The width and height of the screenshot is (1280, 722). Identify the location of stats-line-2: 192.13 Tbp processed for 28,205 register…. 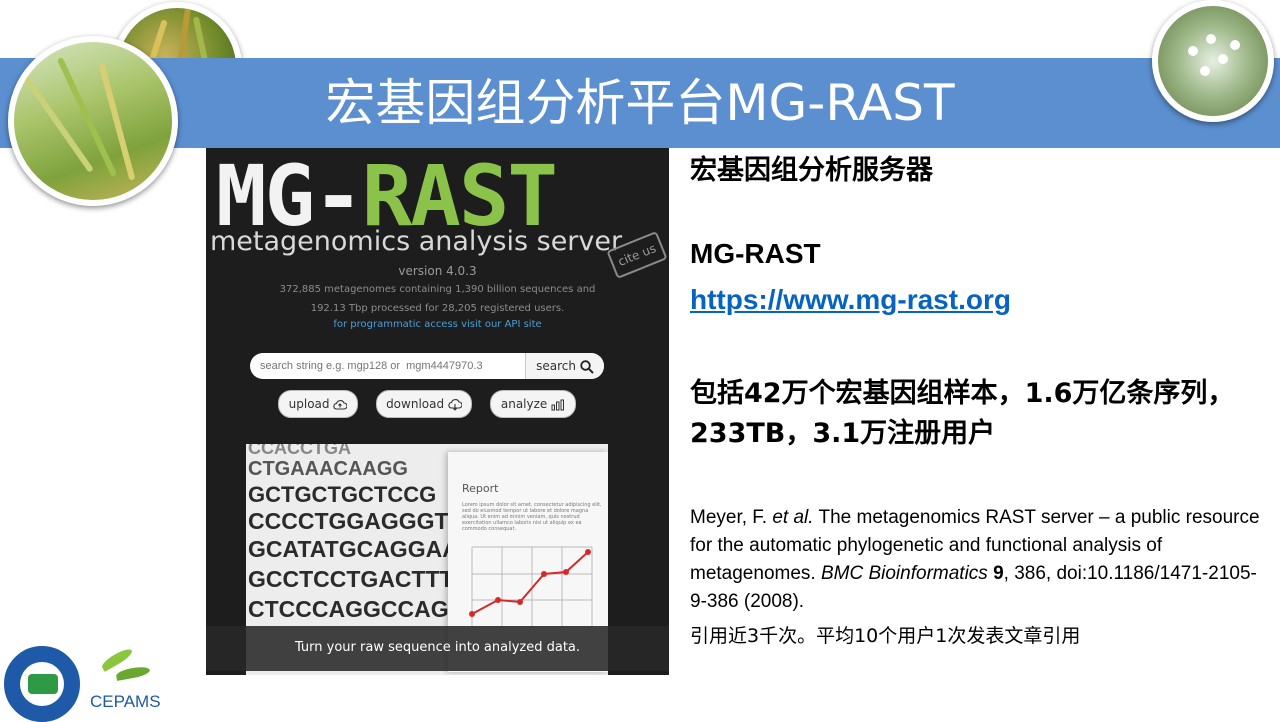
(437, 308).